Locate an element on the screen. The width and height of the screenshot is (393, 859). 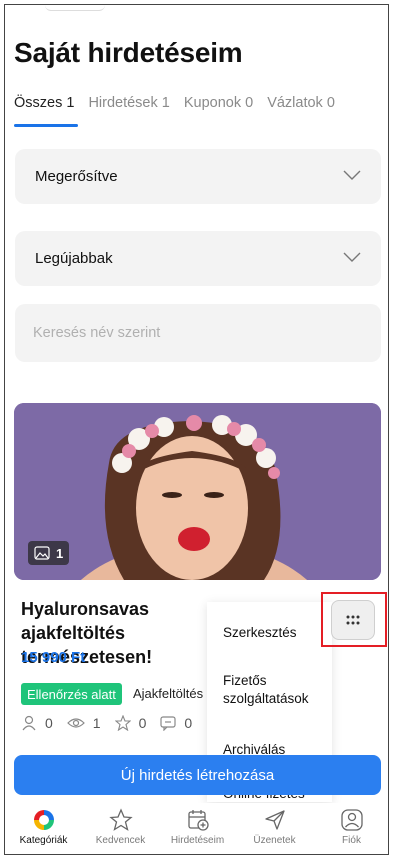
stat-favorites: 0 is located at coordinates (130, 723).